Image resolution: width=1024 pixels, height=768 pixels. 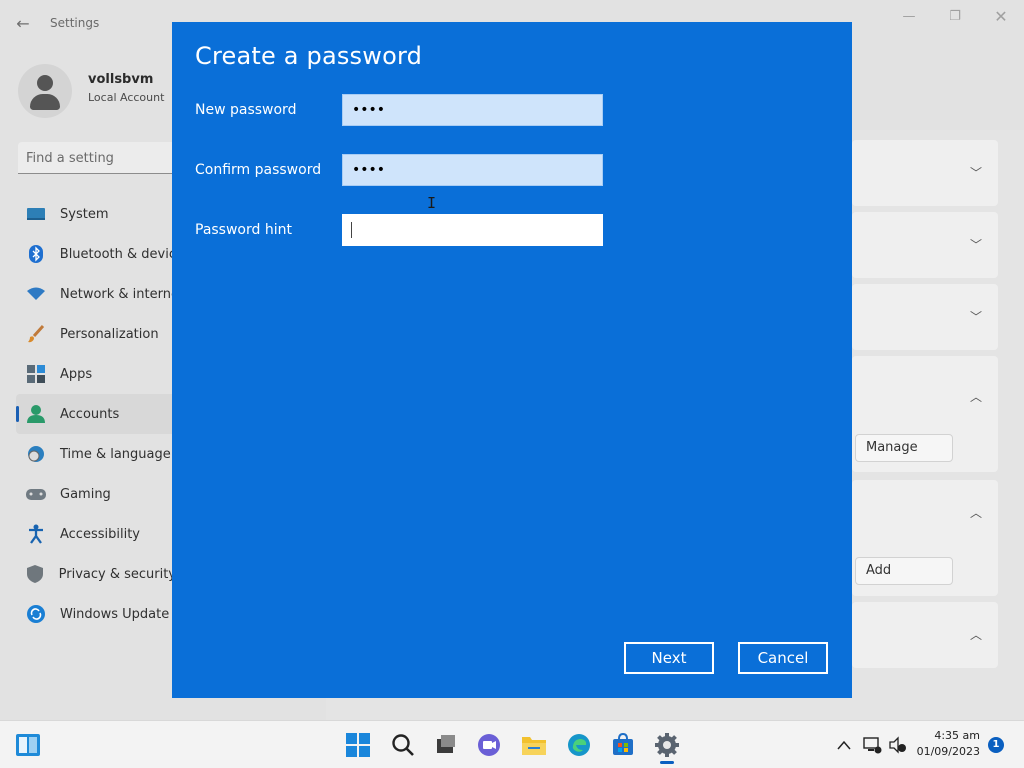 I want to click on widgets-icon, so click(x=28, y=745).